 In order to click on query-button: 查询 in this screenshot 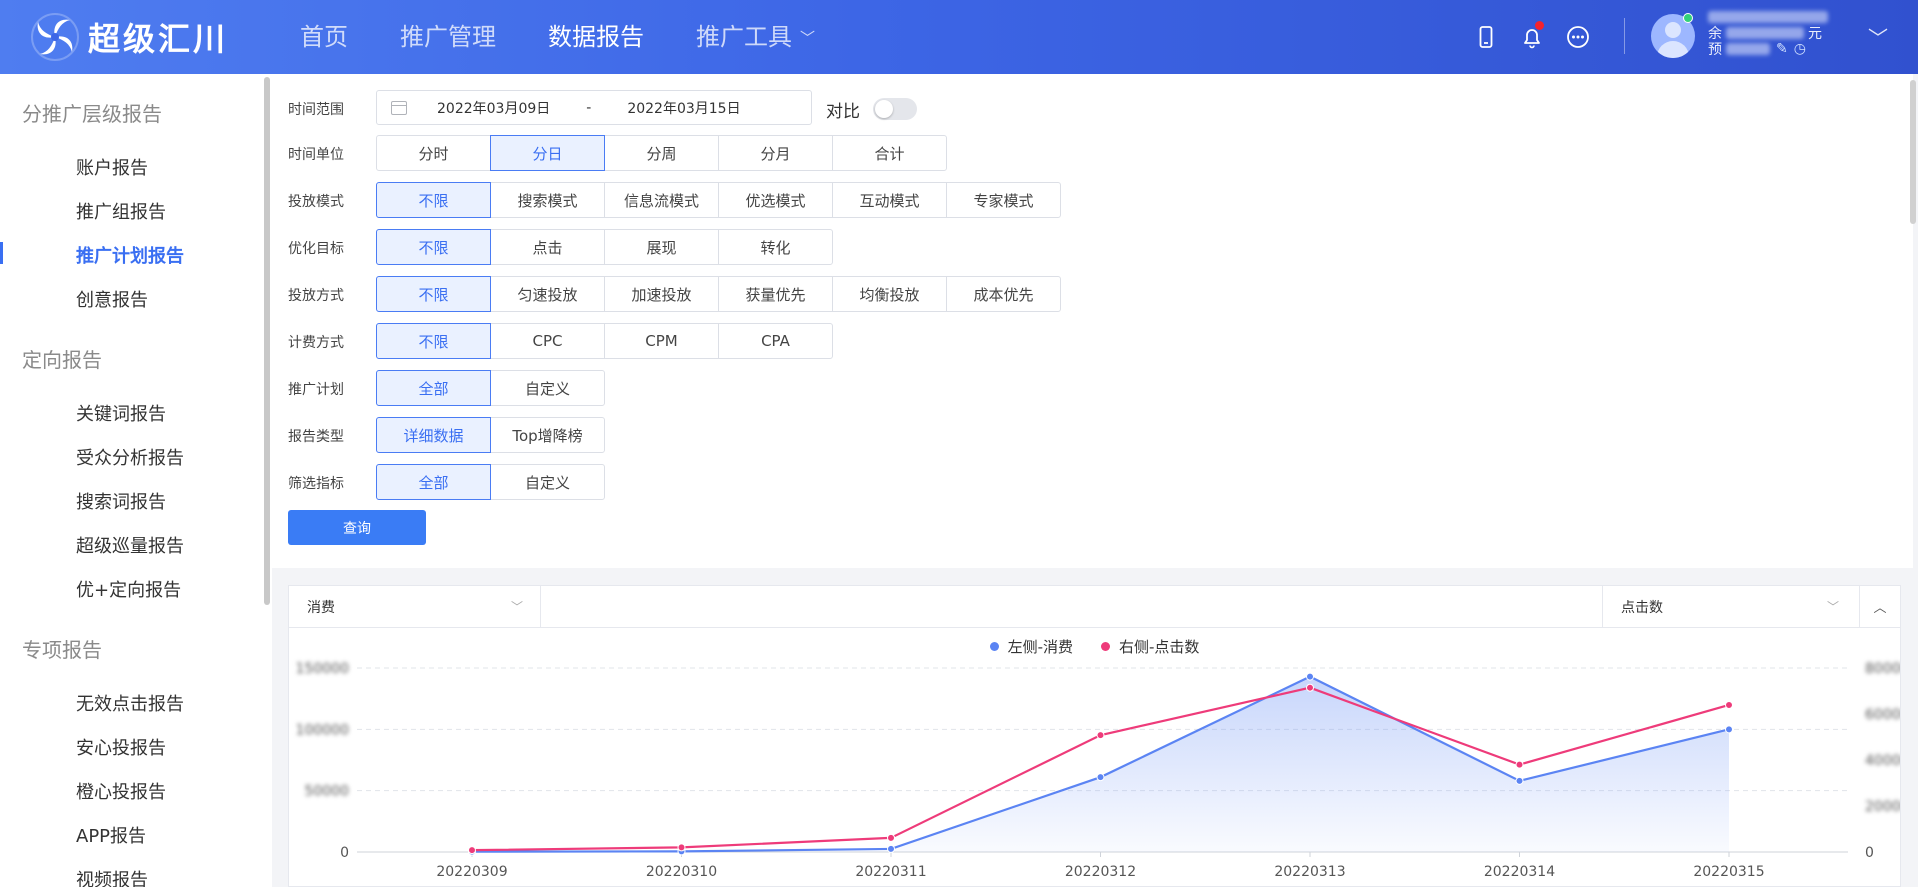, I will do `click(357, 527)`.